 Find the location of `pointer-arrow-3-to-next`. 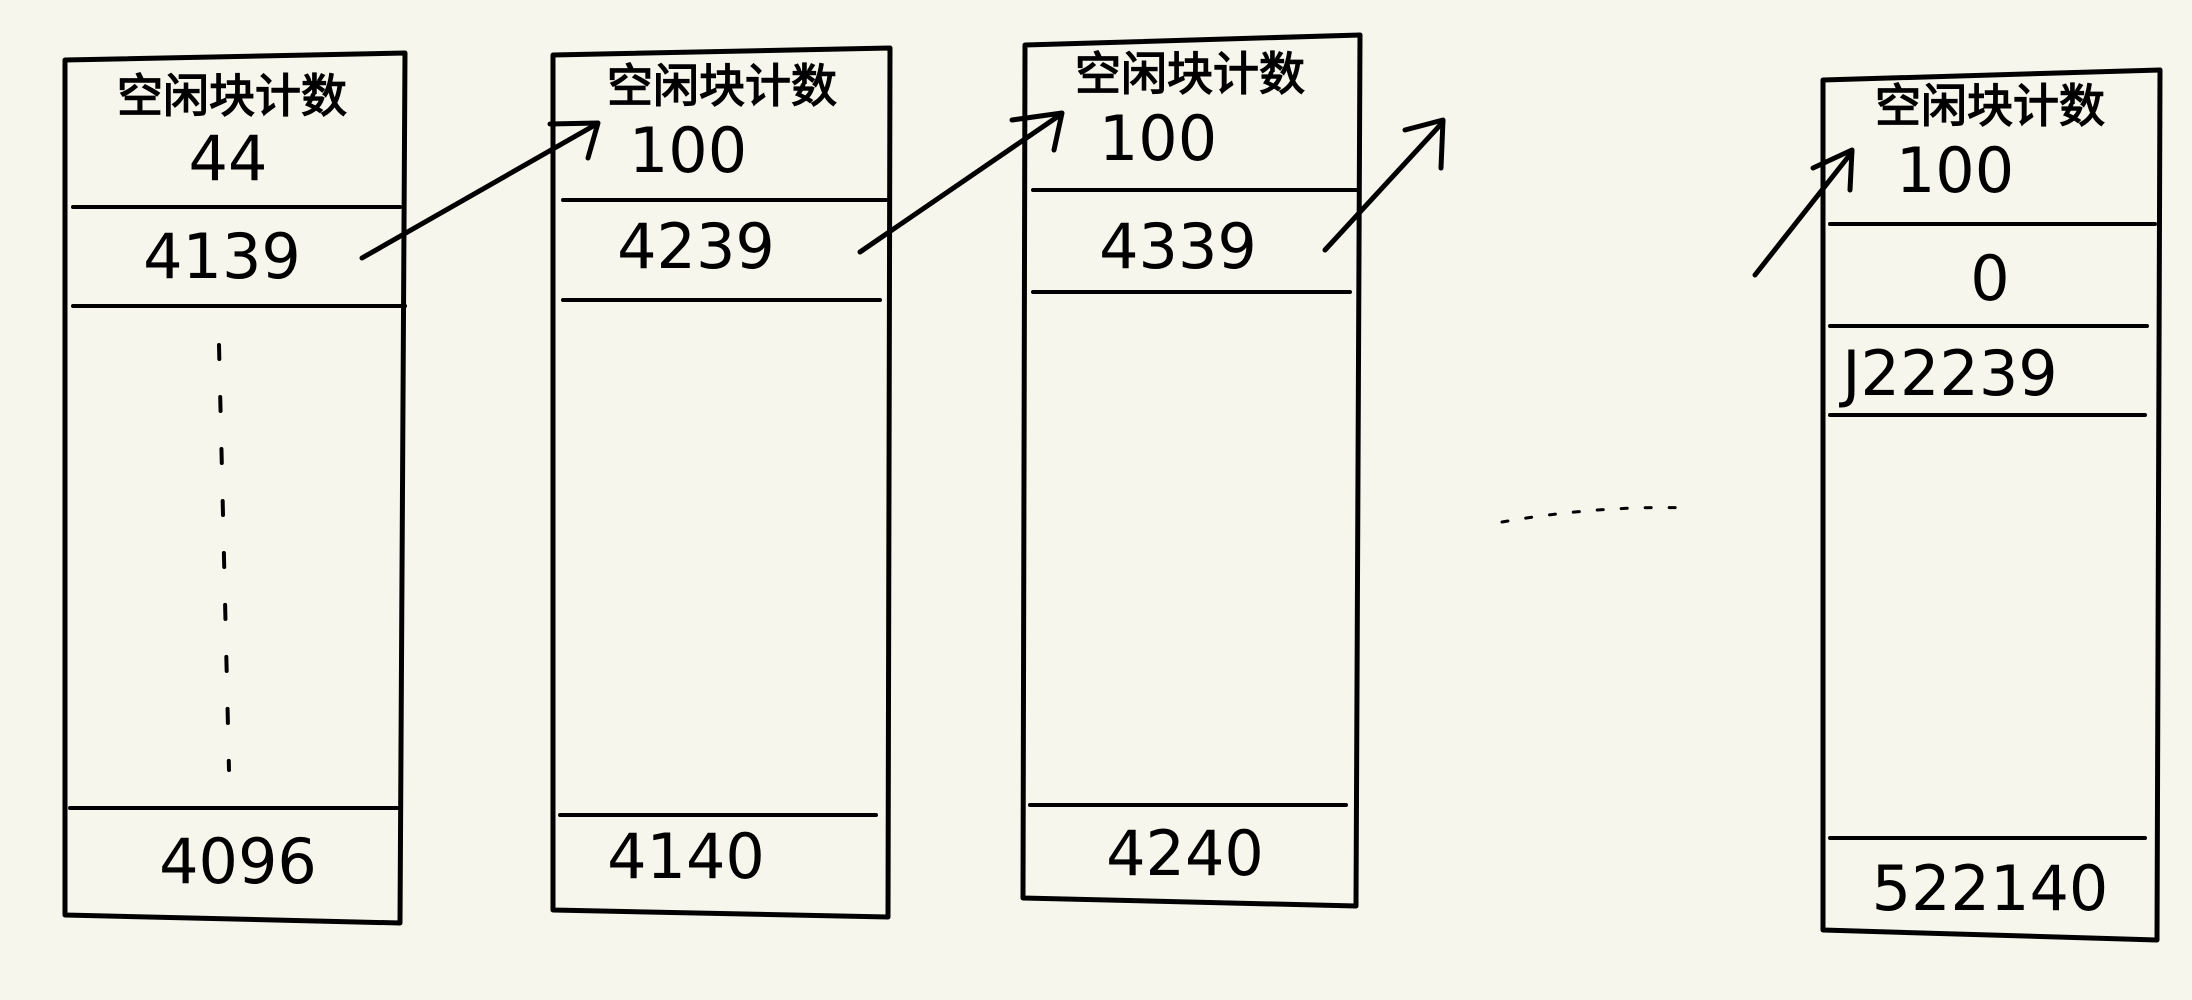

pointer-arrow-3-to-next is located at coordinates (1384, 185).